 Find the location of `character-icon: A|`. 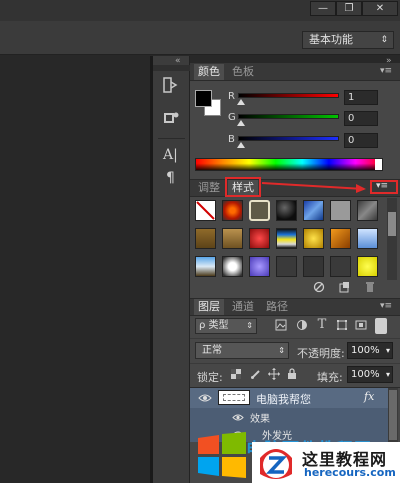

character-icon: A| is located at coordinates (170, 155).